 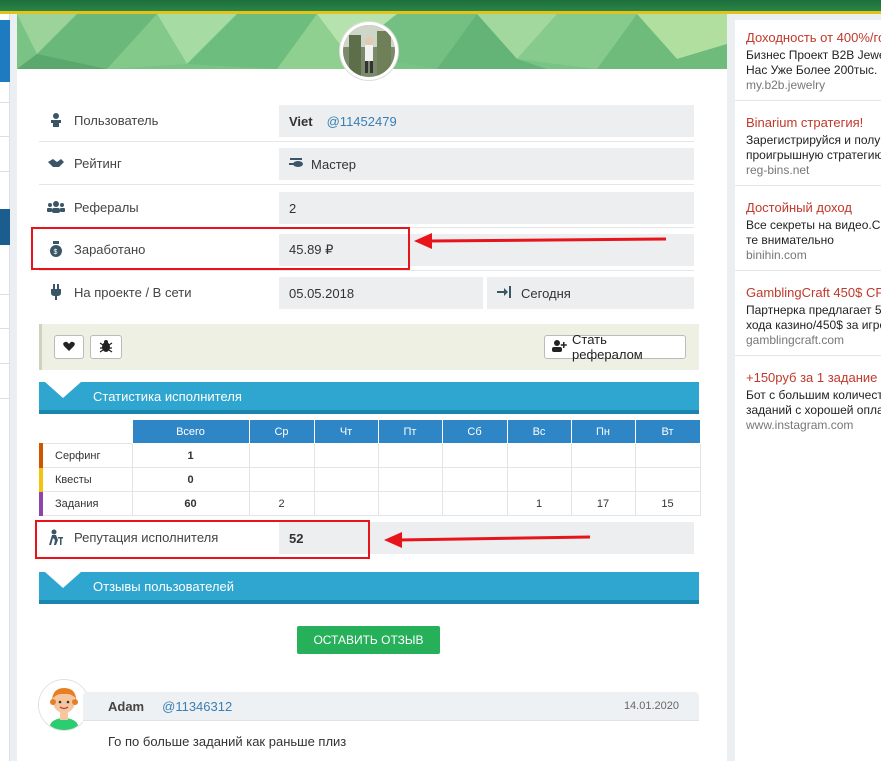 What do you see at coordinates (56, 163) in the screenshot?
I see `handshake-icon` at bounding box center [56, 163].